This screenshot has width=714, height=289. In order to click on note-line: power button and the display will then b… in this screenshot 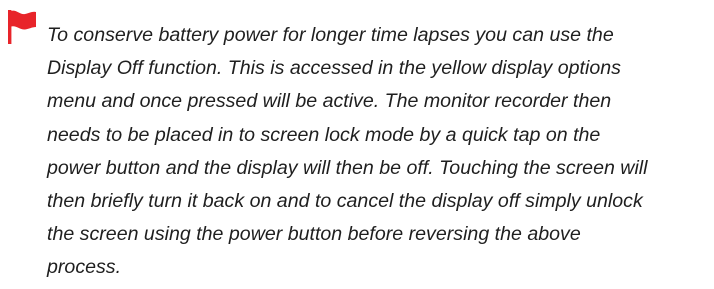, I will do `click(347, 167)`.